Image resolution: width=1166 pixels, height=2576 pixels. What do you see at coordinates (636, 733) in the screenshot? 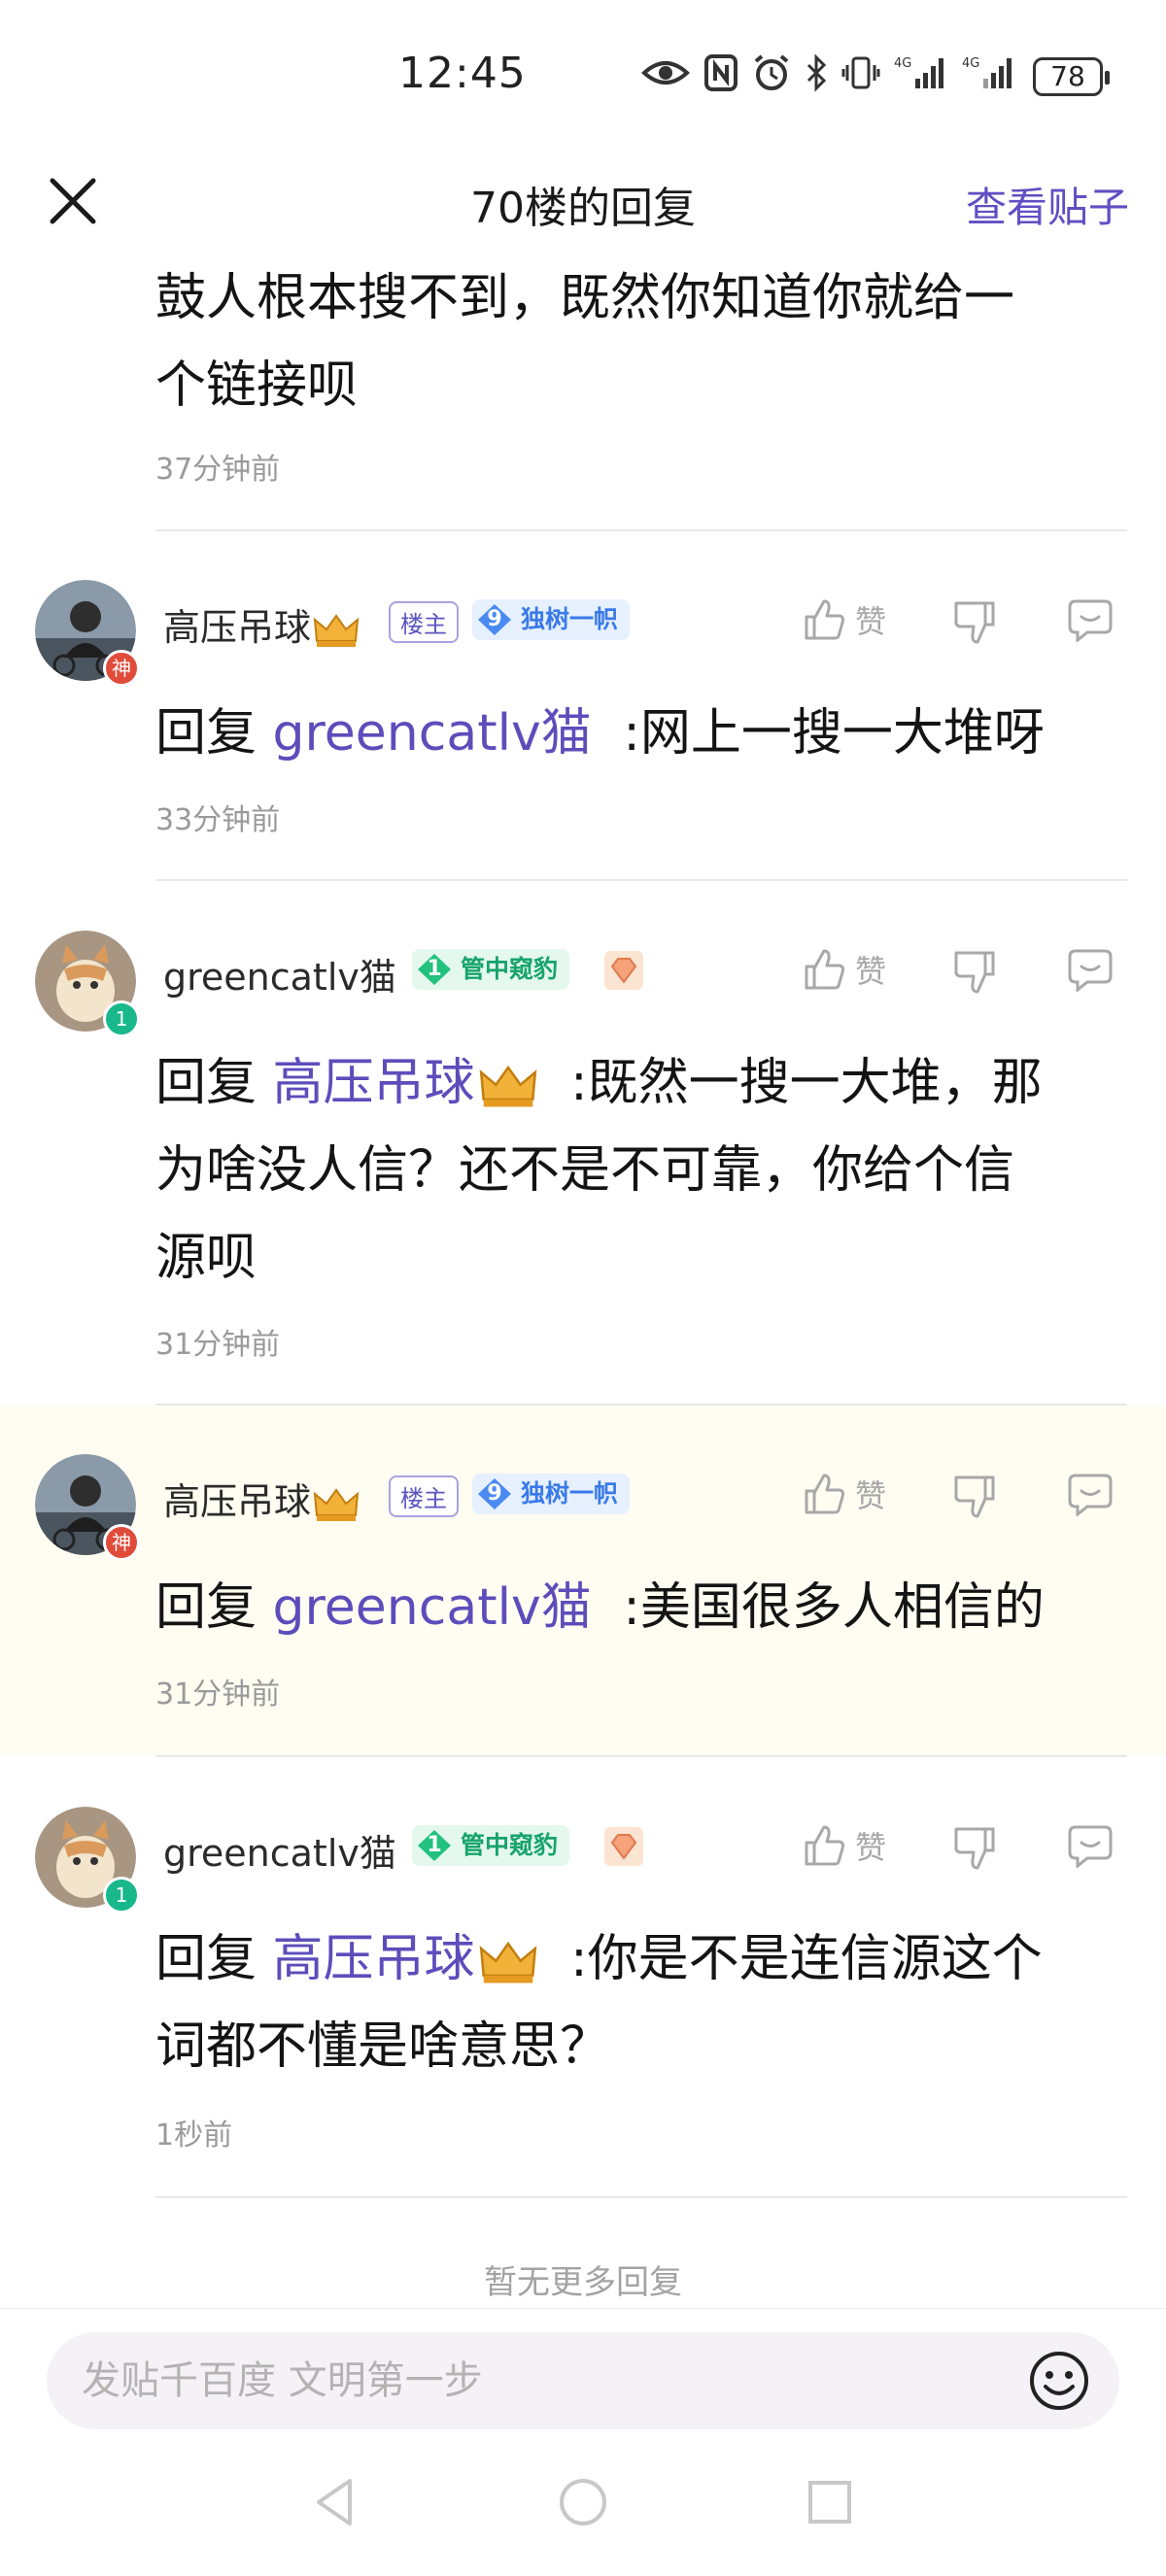
I see `reply-text: 回复 greencatlv猫 :网上一搜一大堆呀` at bounding box center [636, 733].